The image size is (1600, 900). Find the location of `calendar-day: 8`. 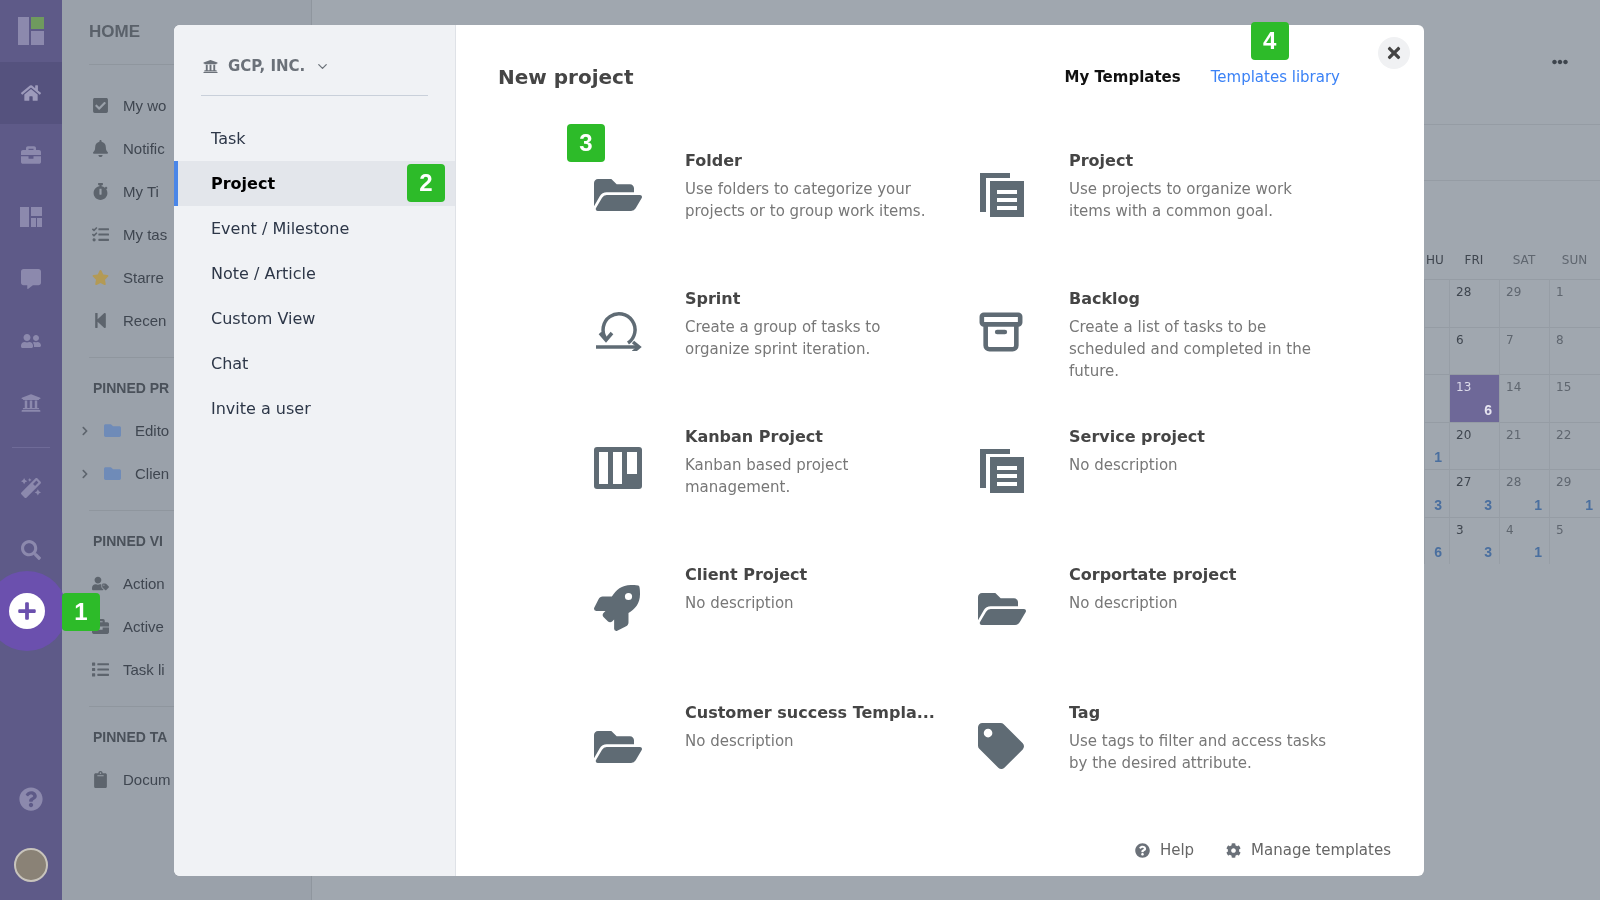

calendar-day: 8 is located at coordinates (1574, 350).